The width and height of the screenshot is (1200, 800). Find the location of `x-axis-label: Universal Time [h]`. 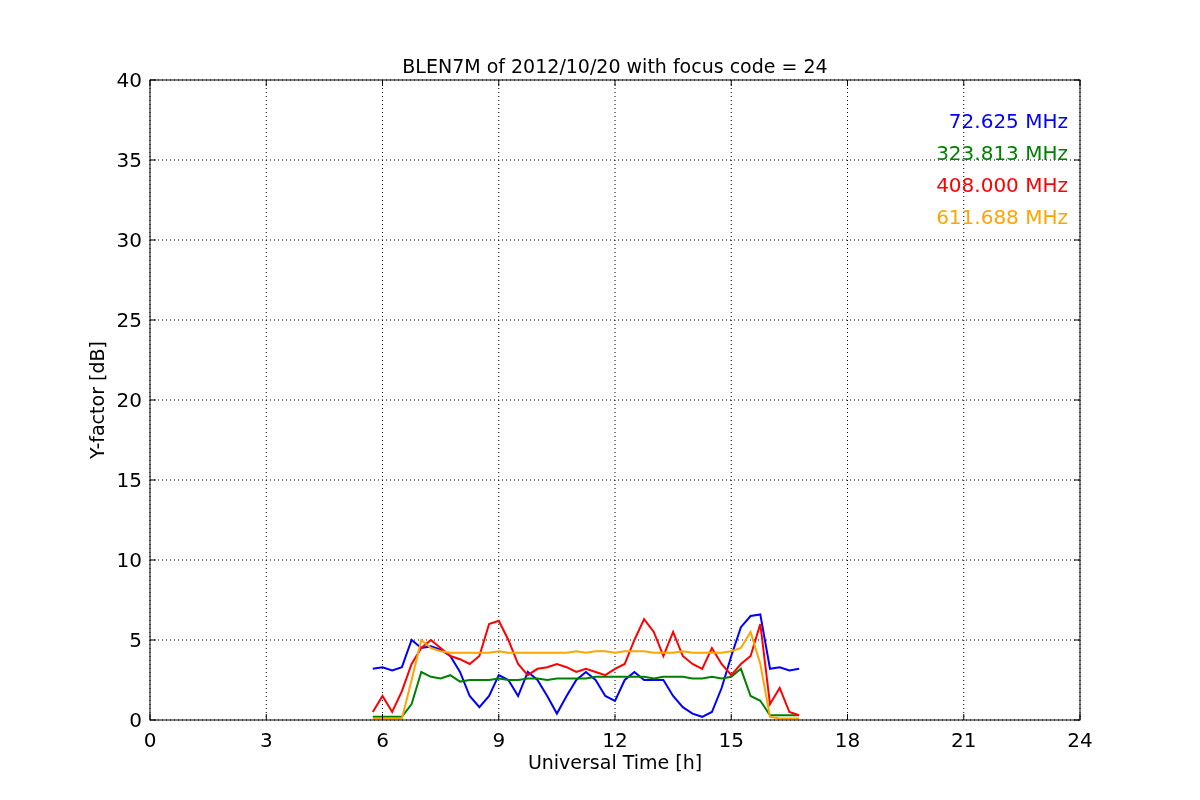

x-axis-label: Universal Time [h] is located at coordinates (615, 762).